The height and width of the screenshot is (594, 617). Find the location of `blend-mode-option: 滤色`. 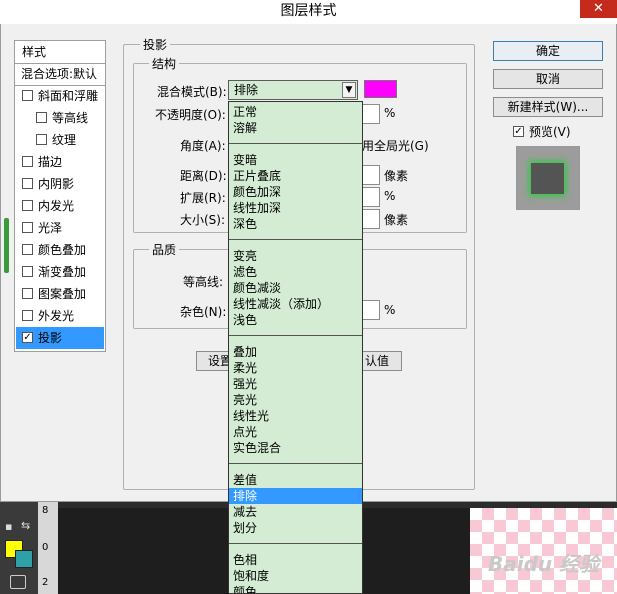

blend-mode-option: 滤色 is located at coordinates (295, 272).